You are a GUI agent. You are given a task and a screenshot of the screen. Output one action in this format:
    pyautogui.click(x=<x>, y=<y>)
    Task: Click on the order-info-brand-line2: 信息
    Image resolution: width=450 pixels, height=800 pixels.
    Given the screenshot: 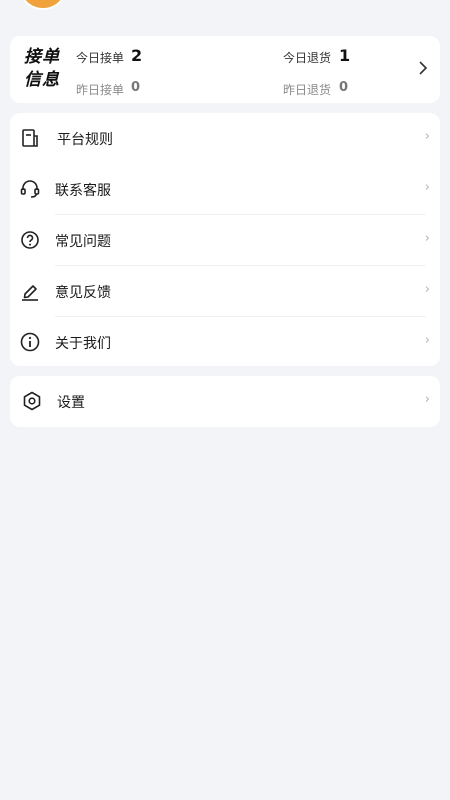 What is the action you would take?
    pyautogui.click(x=42, y=80)
    